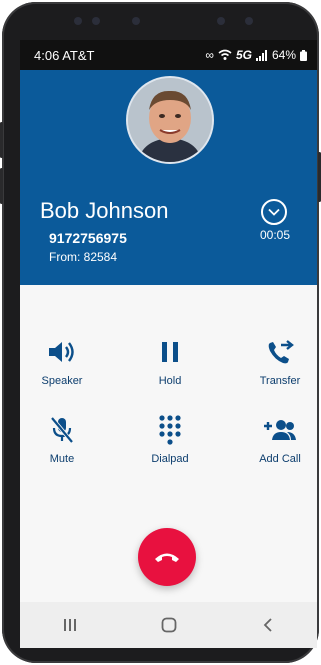  What do you see at coordinates (61, 352) in the screenshot?
I see `speaker-icon` at bounding box center [61, 352].